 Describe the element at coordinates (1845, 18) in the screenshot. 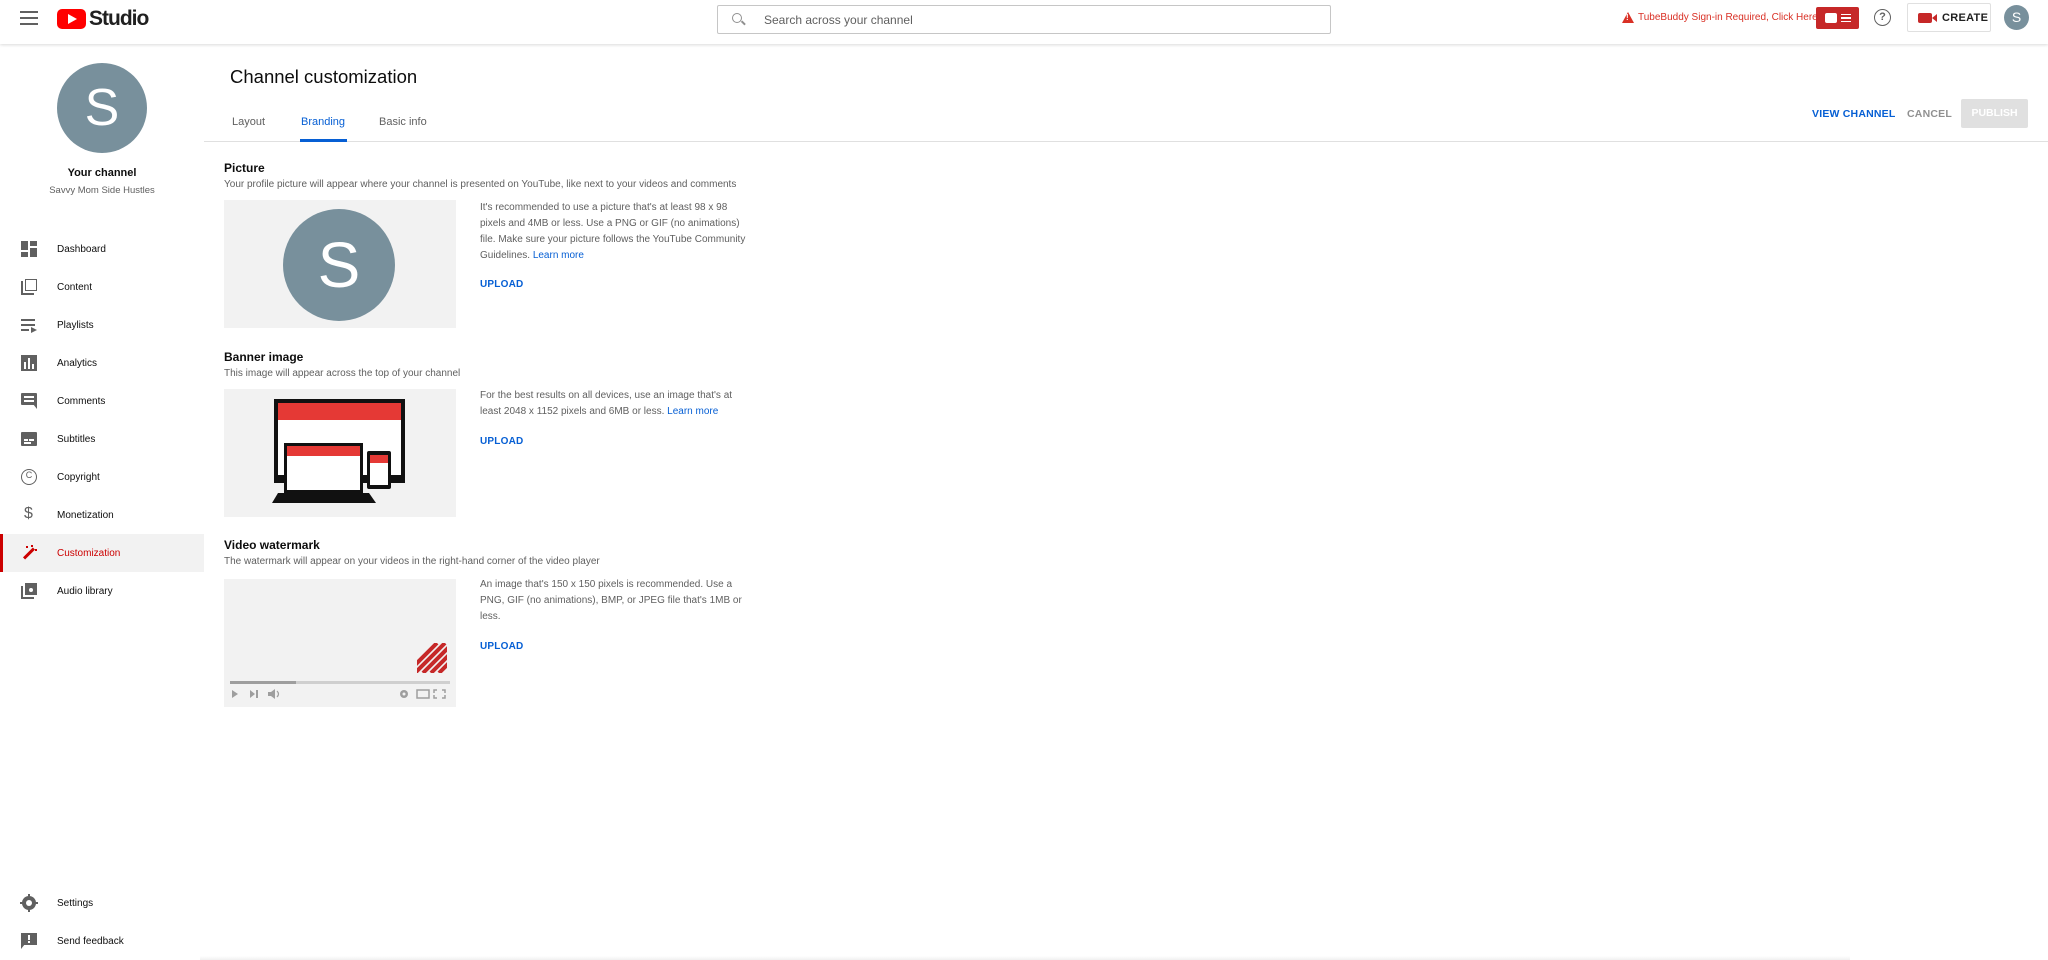

I see `list-icon` at that location.